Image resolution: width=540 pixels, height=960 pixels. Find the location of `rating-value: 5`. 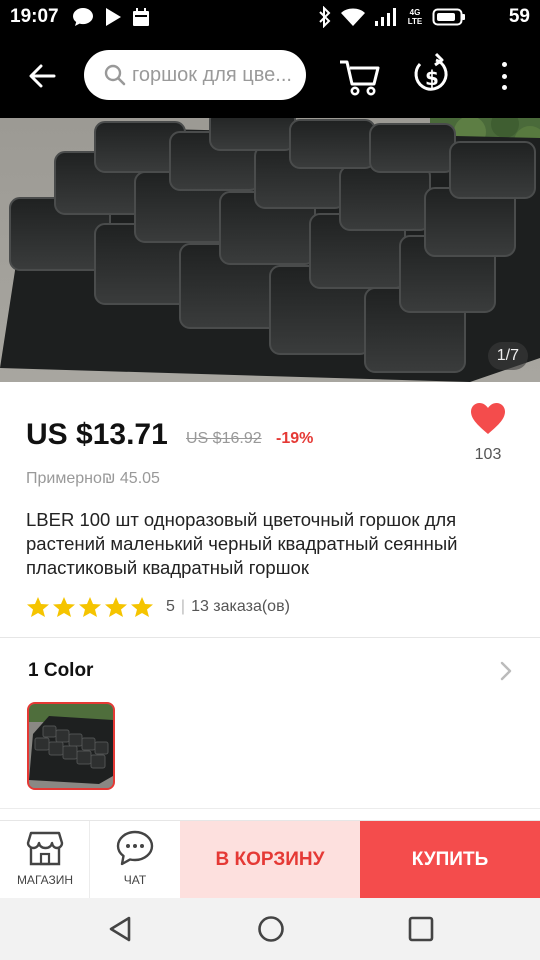

rating-value: 5 is located at coordinates (170, 606).